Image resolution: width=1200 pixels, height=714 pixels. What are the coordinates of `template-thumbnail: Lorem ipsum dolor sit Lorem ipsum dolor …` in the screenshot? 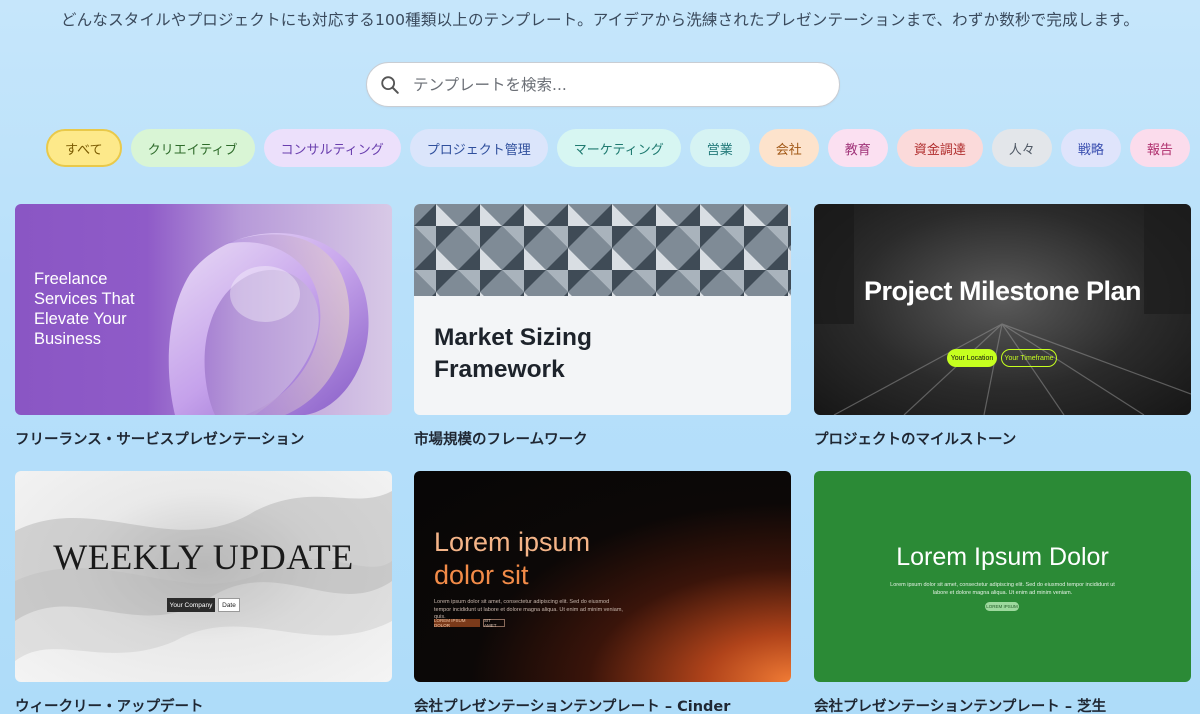 It's located at (602, 576).